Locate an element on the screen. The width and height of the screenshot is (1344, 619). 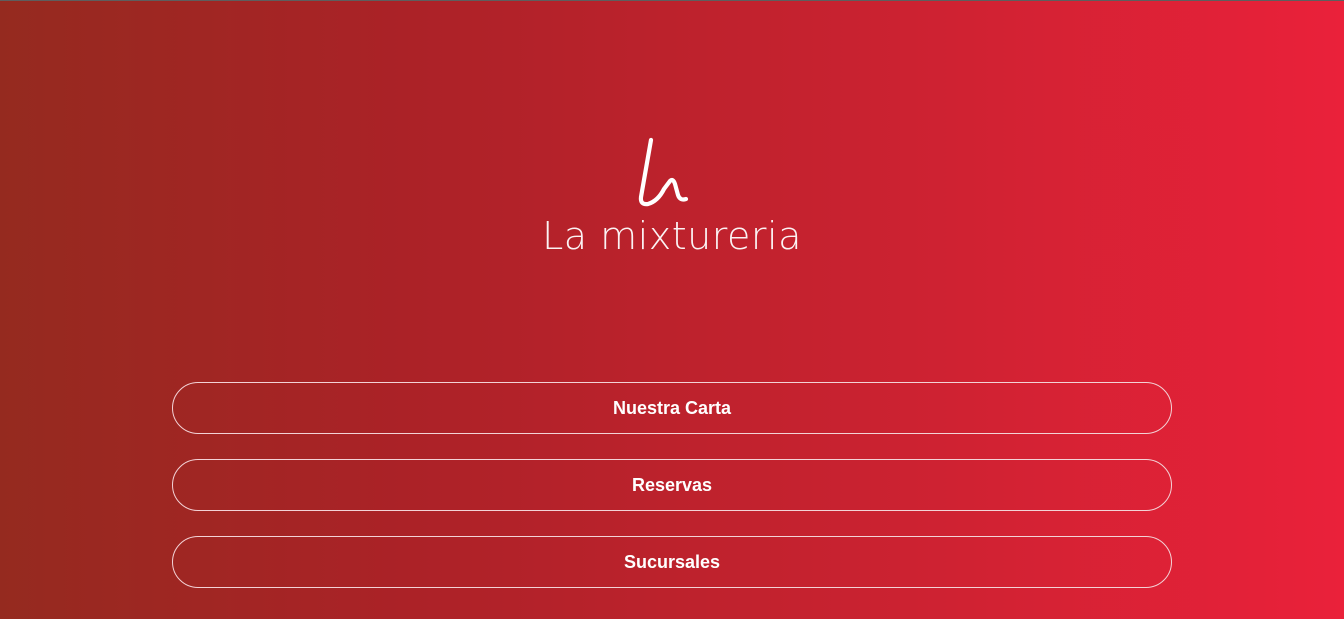
sucursales-button: Sucursales is located at coordinates (672, 562).